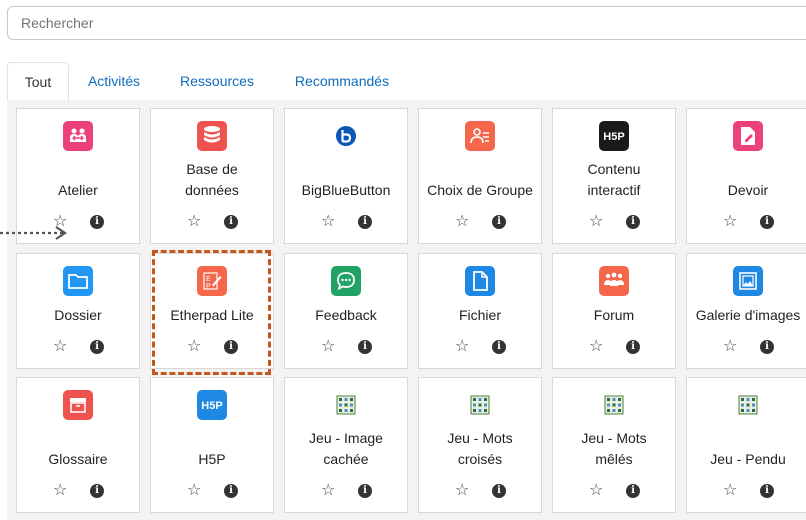 The image size is (806, 520). I want to click on feedback-icon, so click(346, 281).